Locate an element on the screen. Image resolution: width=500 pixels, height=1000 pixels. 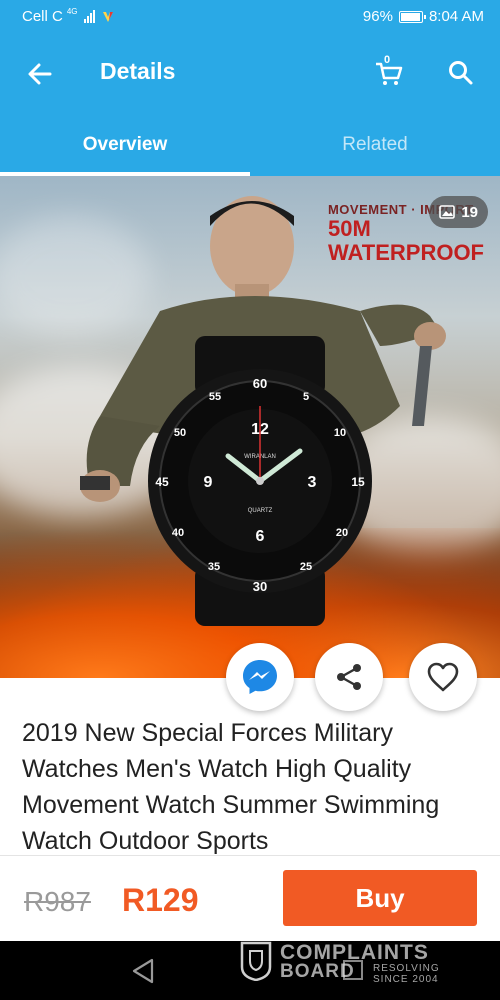
nav-back-icon is located at coordinates (143, 971).